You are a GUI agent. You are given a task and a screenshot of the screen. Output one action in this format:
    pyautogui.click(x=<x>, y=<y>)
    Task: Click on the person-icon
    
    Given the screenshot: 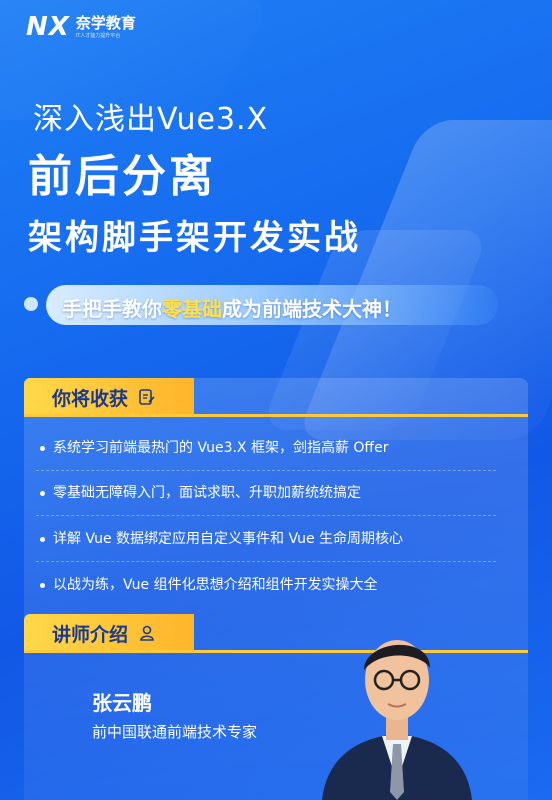 What is the action you would take?
    pyautogui.click(x=147, y=633)
    